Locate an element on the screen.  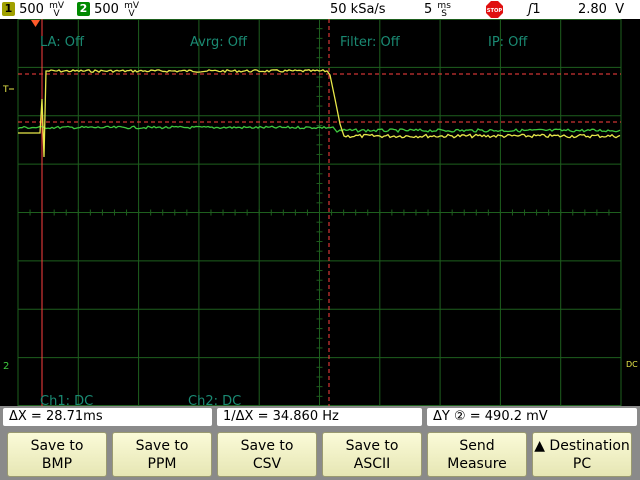
svg-text: STOP is located at coordinates (495, 11).